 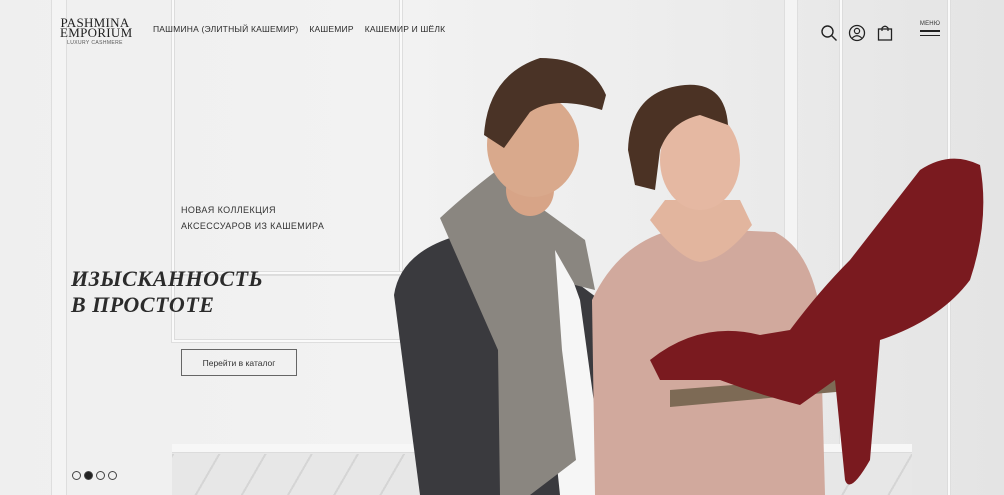 I want to click on wall-pilaster, so click(x=59, y=247).